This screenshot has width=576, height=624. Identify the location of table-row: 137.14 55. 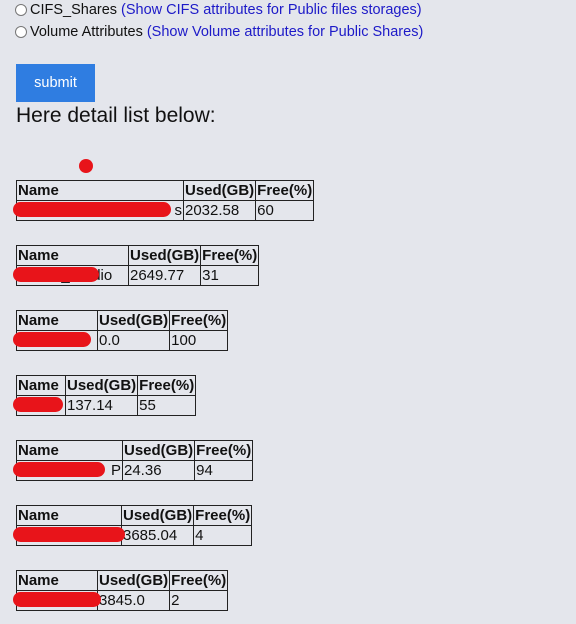
(105, 405).